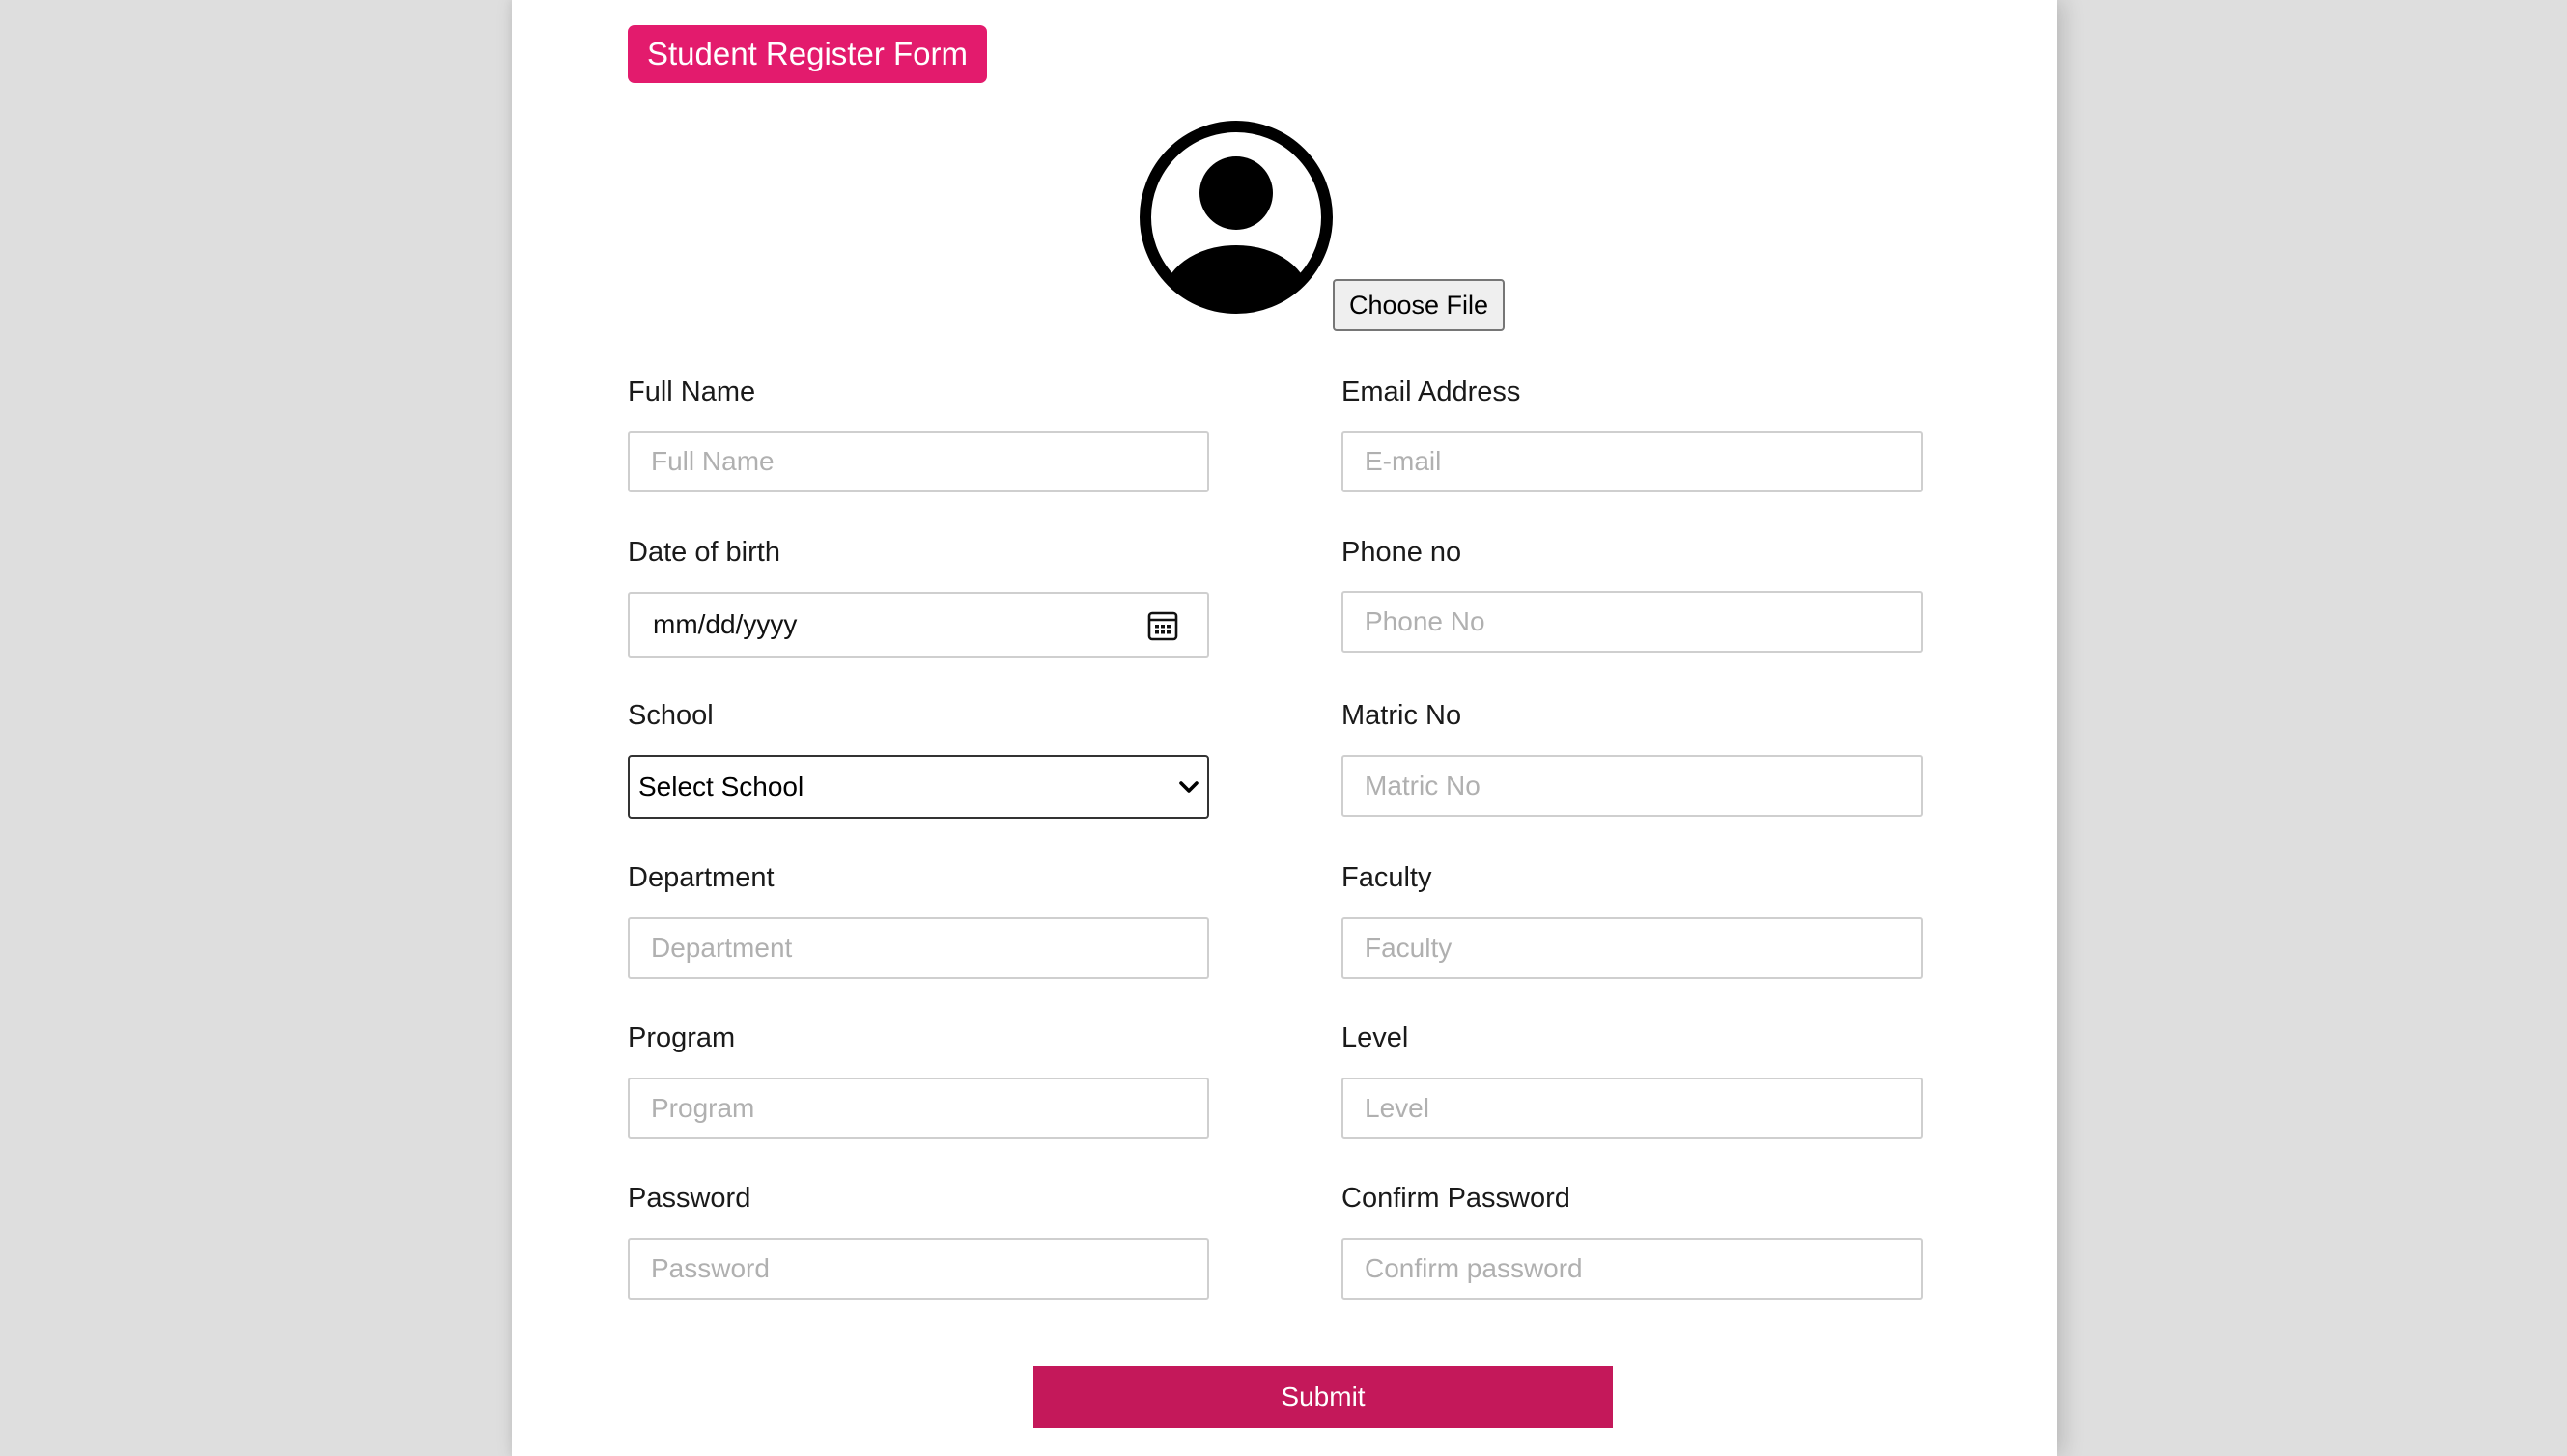 This screenshot has height=1456, width=2567. What do you see at coordinates (1189, 787) in the screenshot?
I see `chevron-down-icon` at bounding box center [1189, 787].